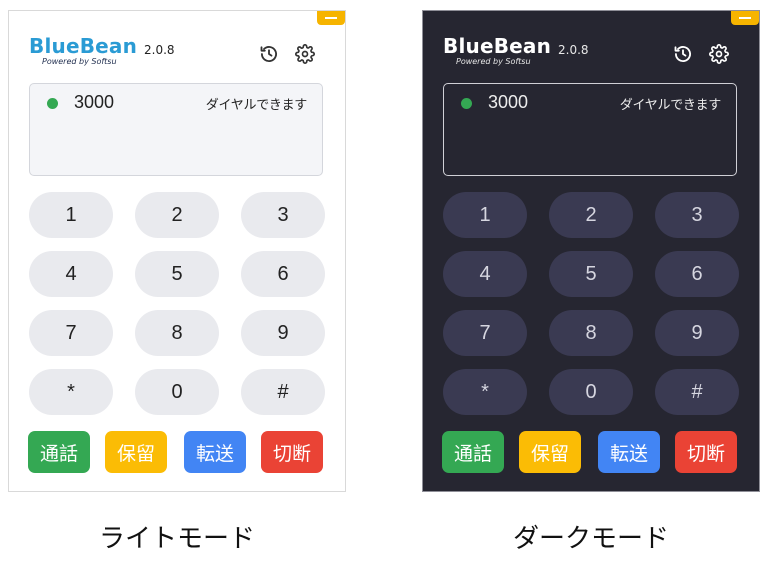  What do you see at coordinates (176, 539) in the screenshot?
I see `light-mode-caption: ライトモード` at bounding box center [176, 539].